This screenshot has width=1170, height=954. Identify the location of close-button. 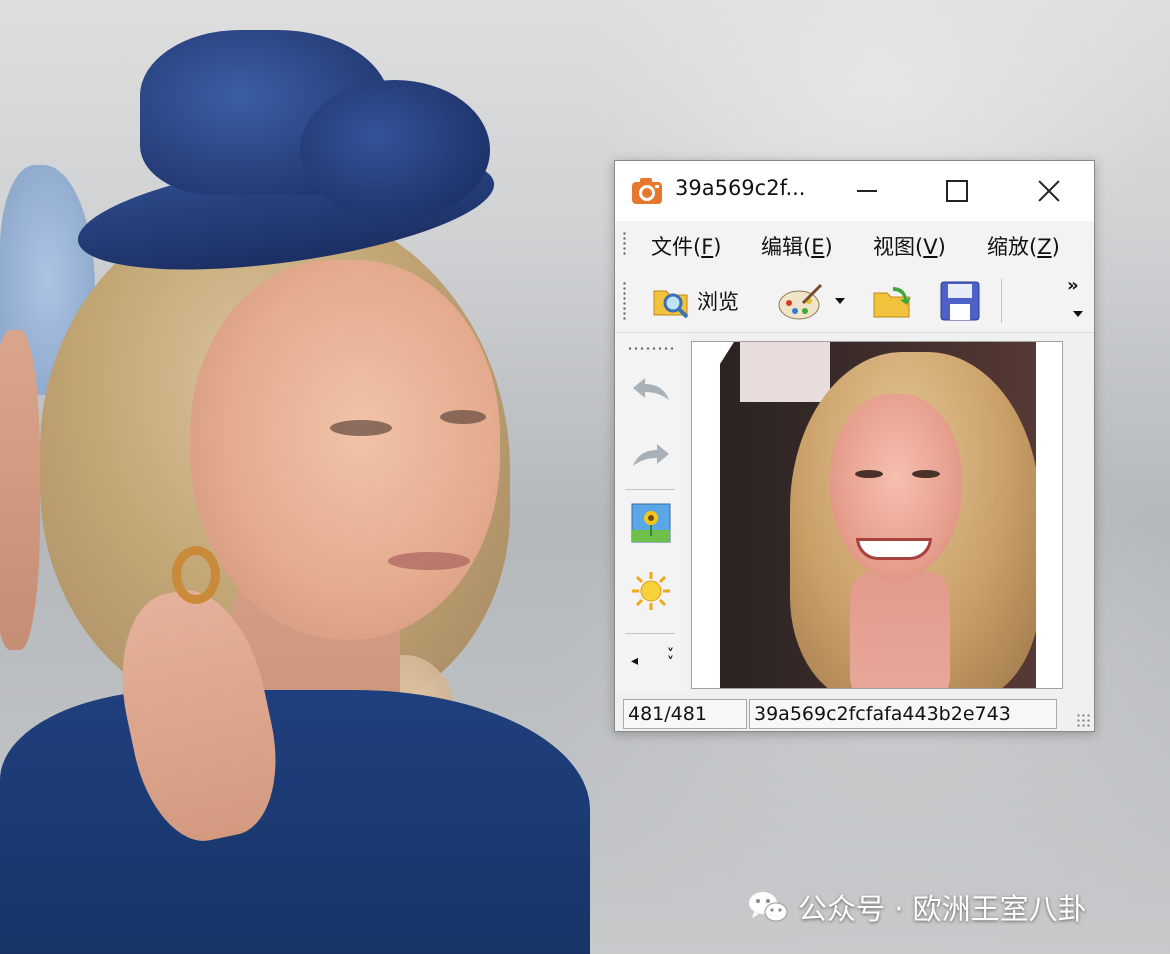
(1049, 191).